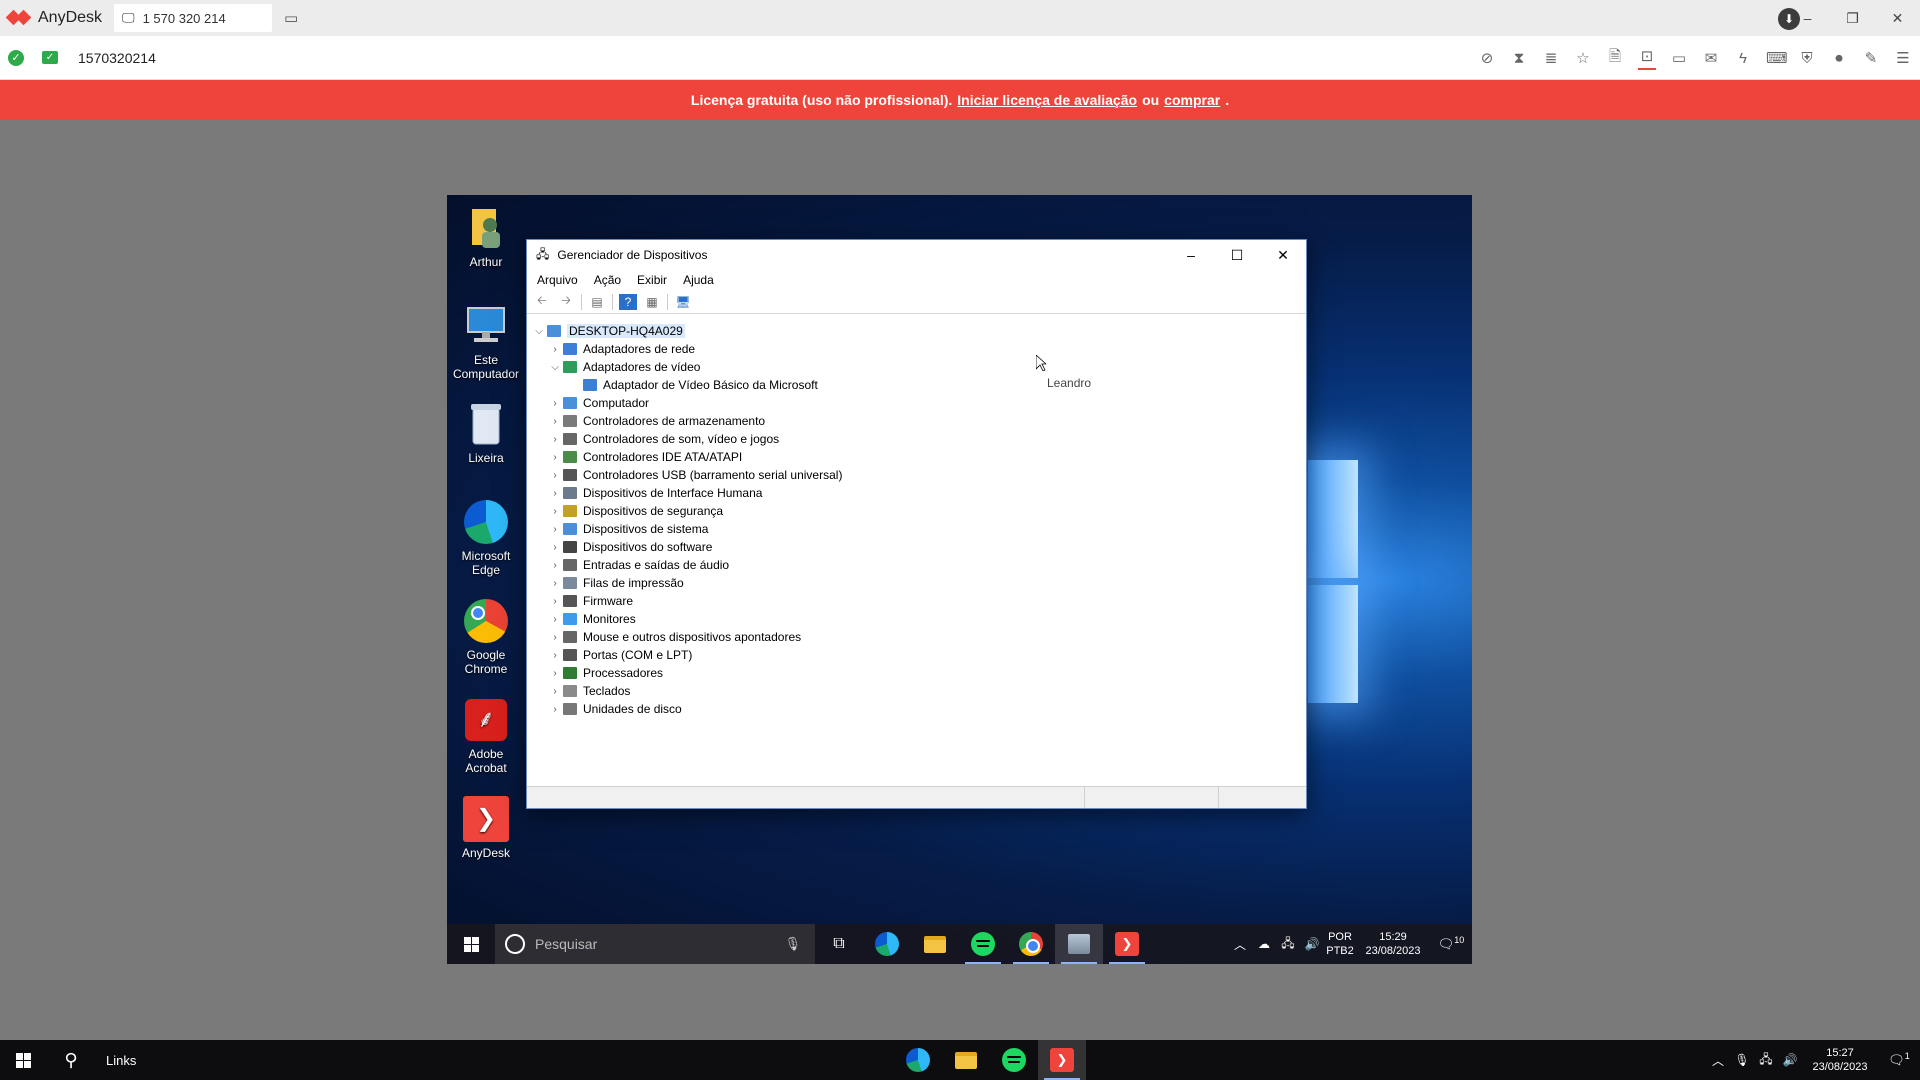  What do you see at coordinates (916, 511) in the screenshot?
I see `tree-category: › Dispositivos de segurança` at bounding box center [916, 511].